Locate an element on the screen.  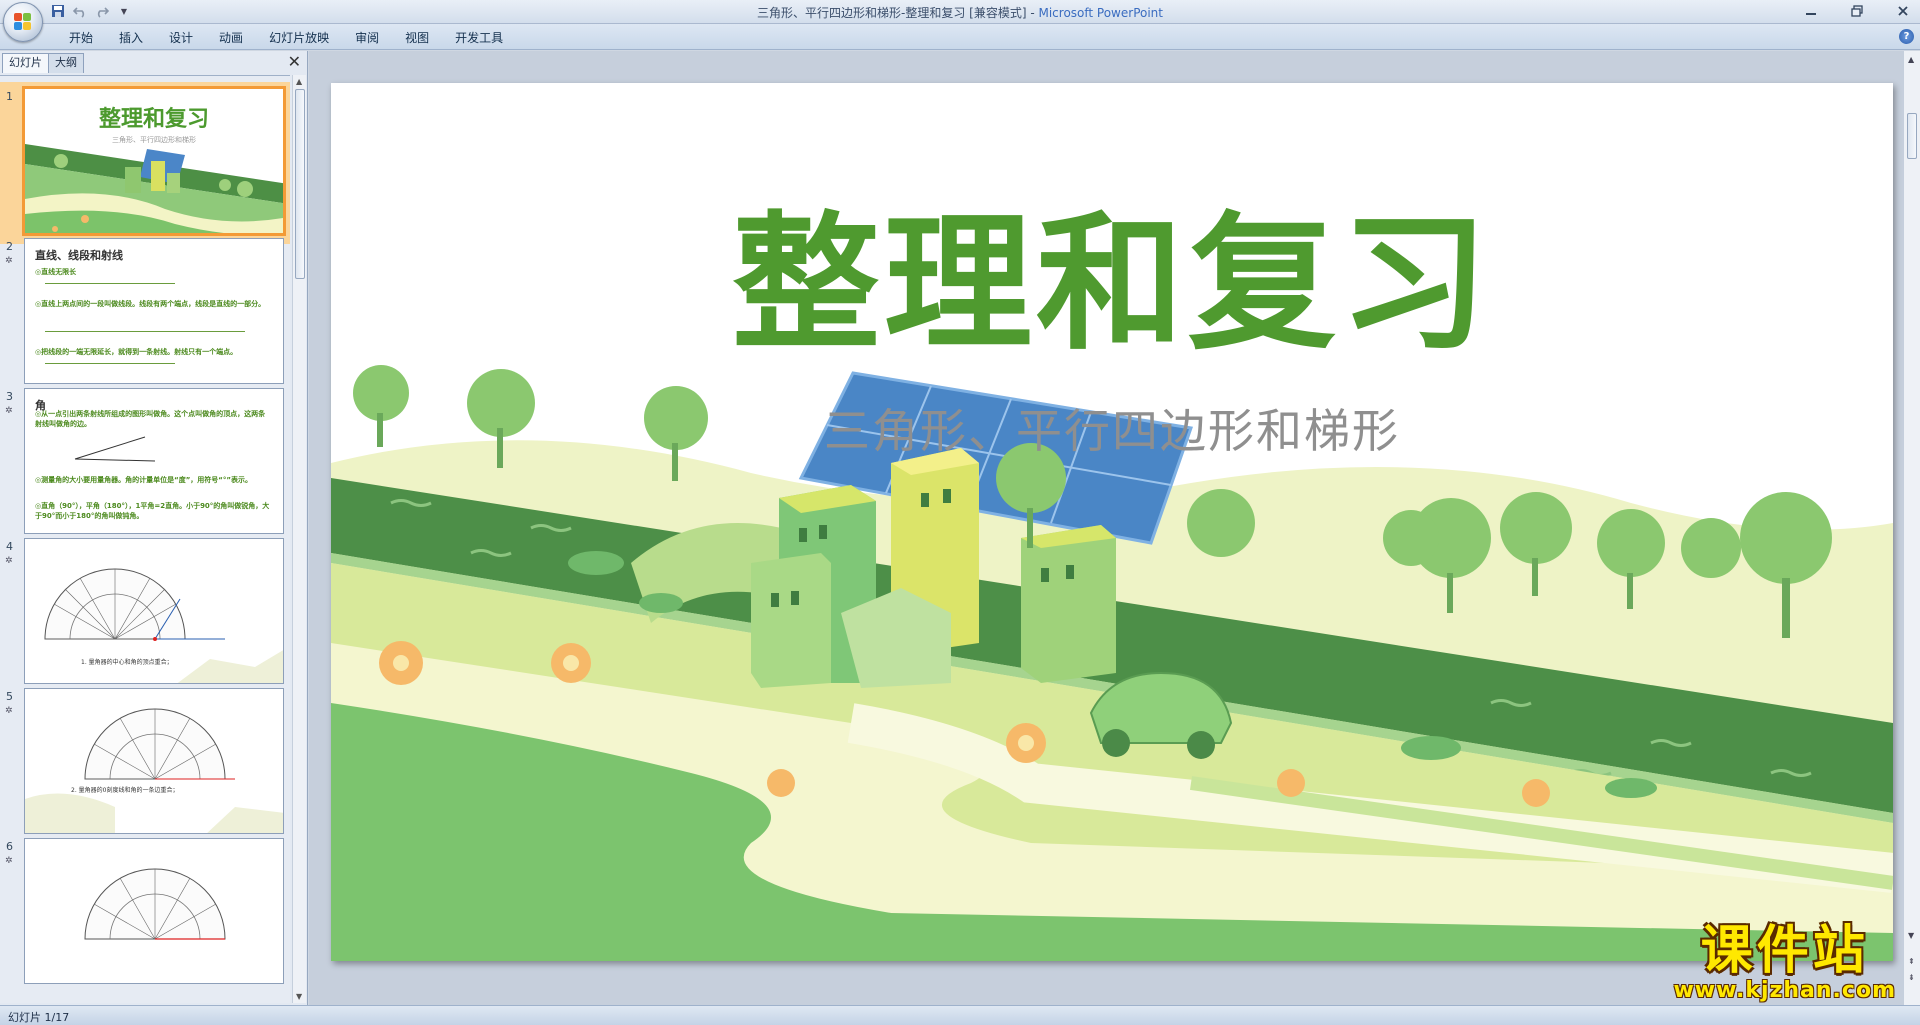
office-logo-icon is located at coordinates (23, 22).